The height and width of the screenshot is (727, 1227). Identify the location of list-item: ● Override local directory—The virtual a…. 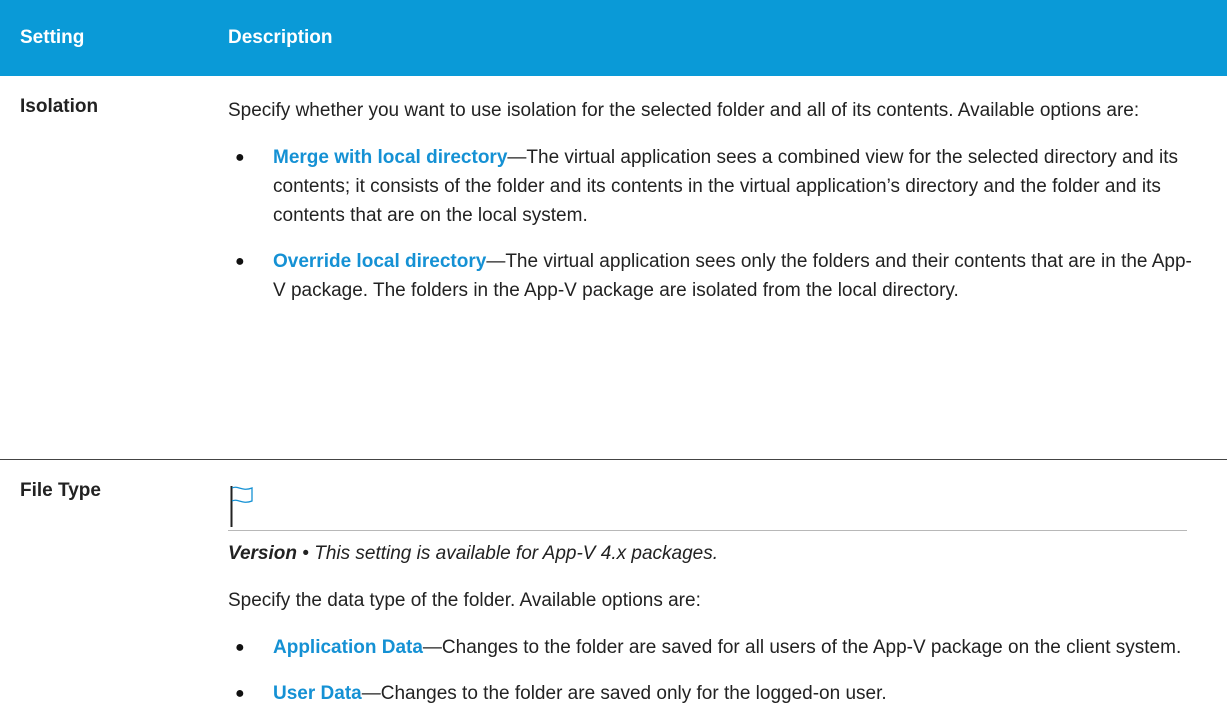
(712, 276).